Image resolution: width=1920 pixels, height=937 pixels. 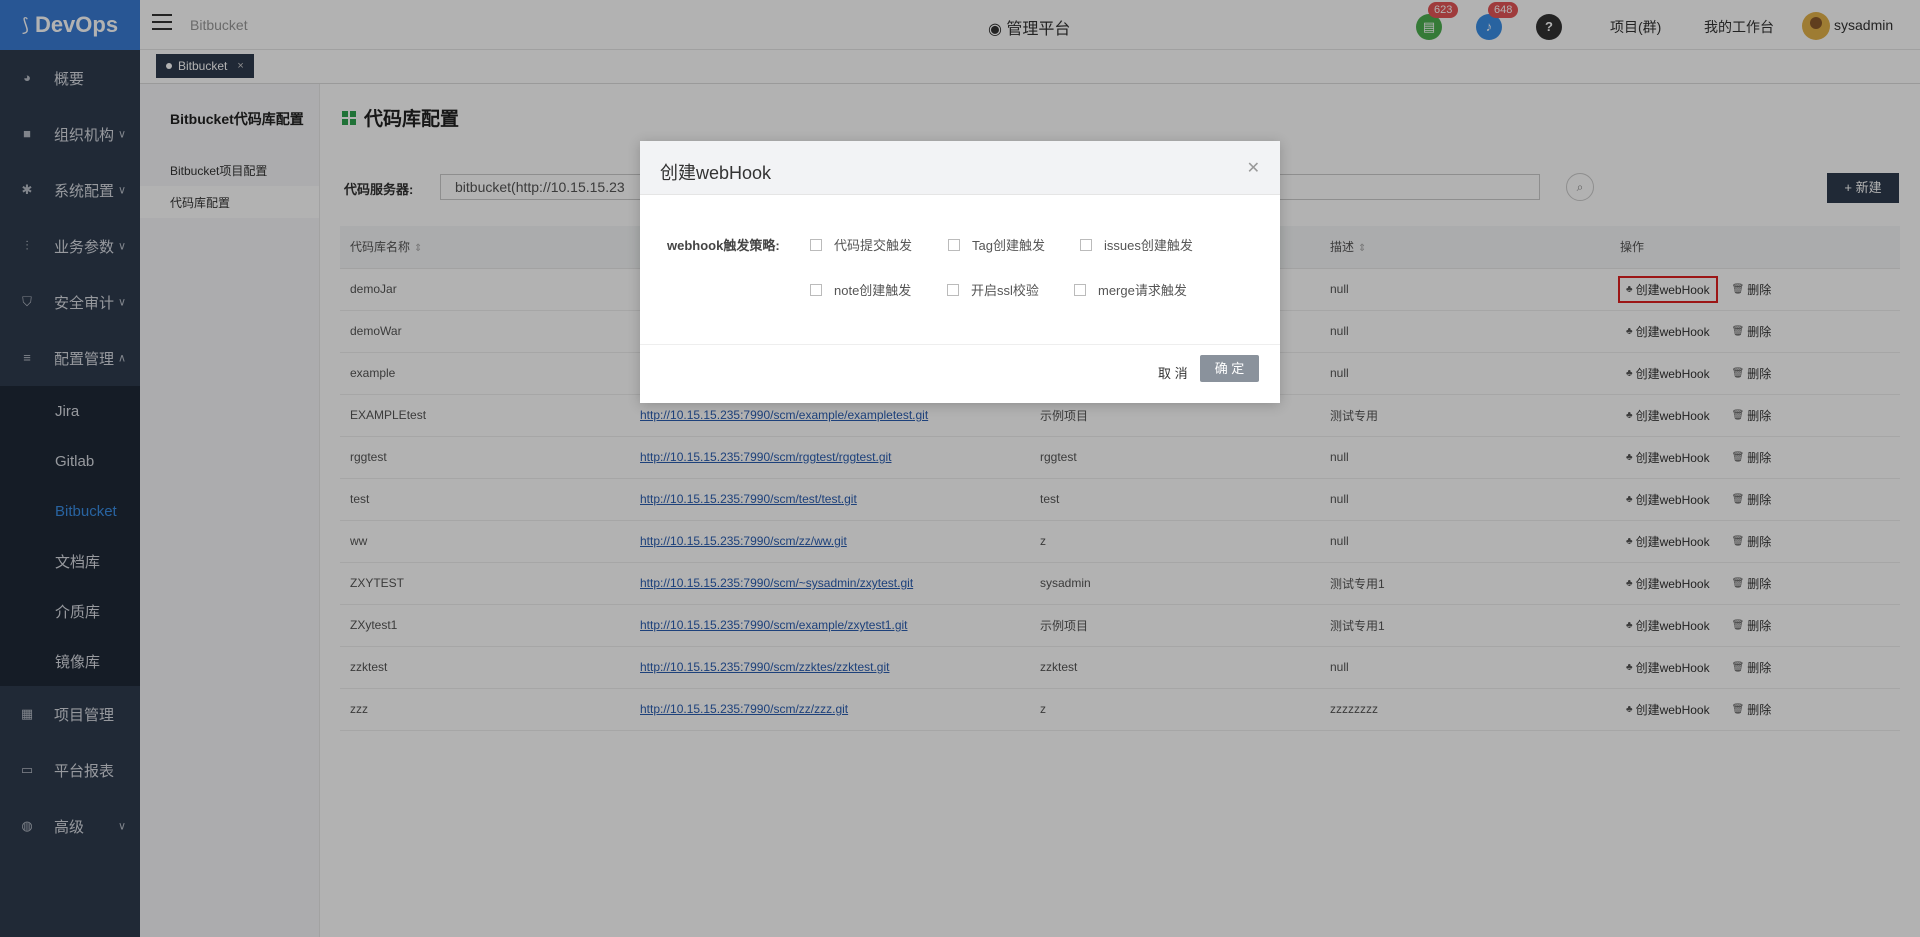 What do you see at coordinates (960, 373) in the screenshot?
I see `dialog-footer: 取 消 确 定` at bounding box center [960, 373].